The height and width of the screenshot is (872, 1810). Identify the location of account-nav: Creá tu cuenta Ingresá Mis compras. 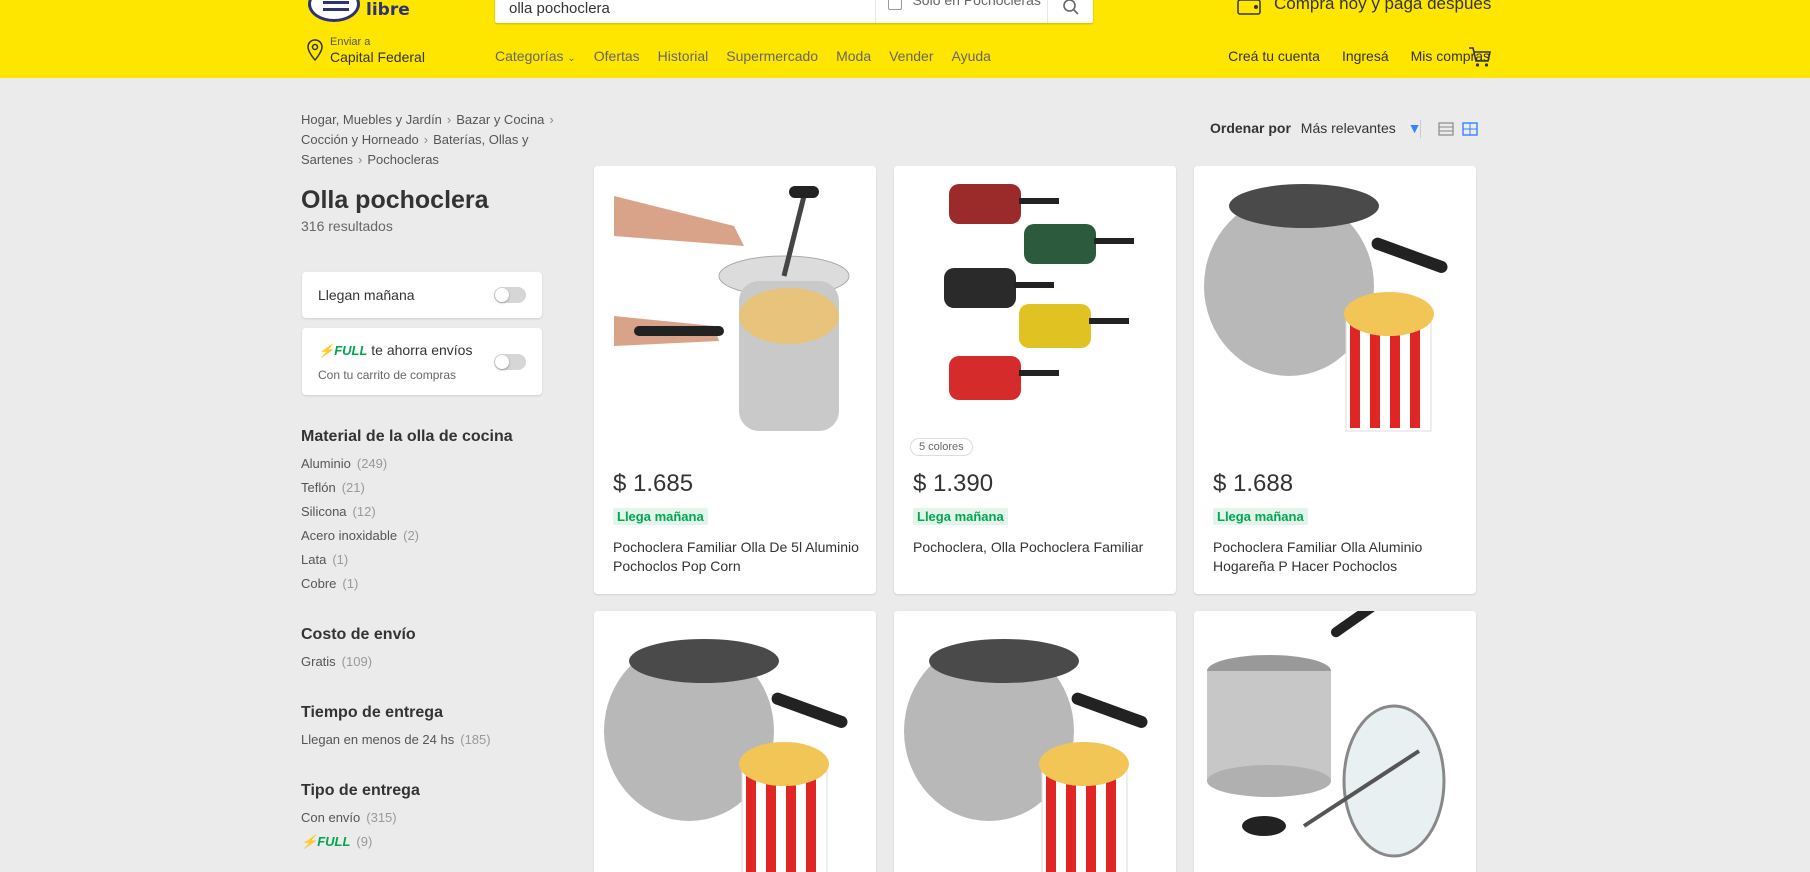
(1359, 56).